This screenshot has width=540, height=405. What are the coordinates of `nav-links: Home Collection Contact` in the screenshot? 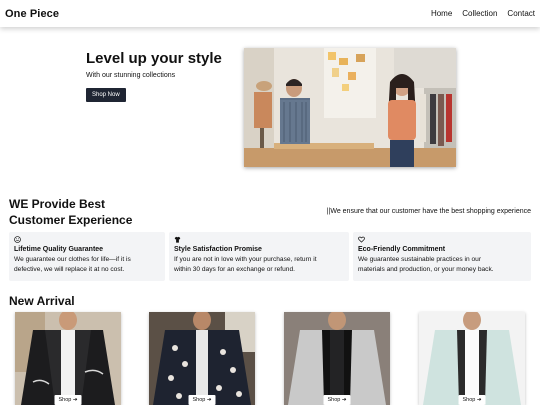 It's located at (483, 13).